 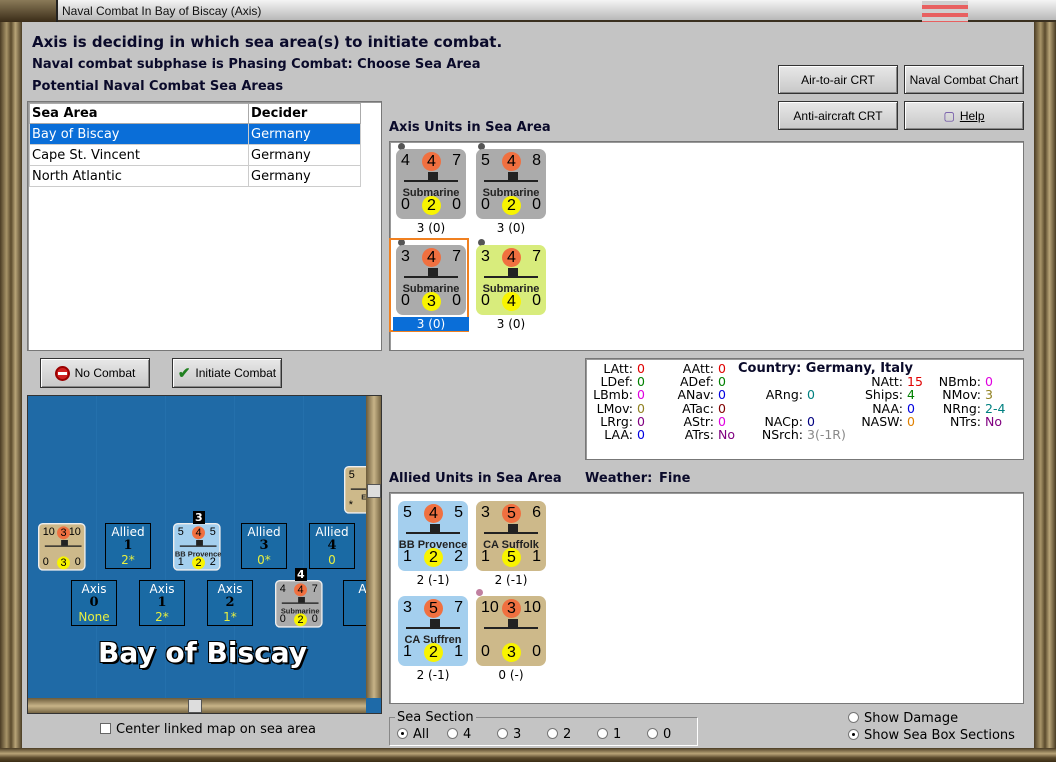 I want to click on cell-sea-area: Cape St. Vincent, so click(x=139, y=155).